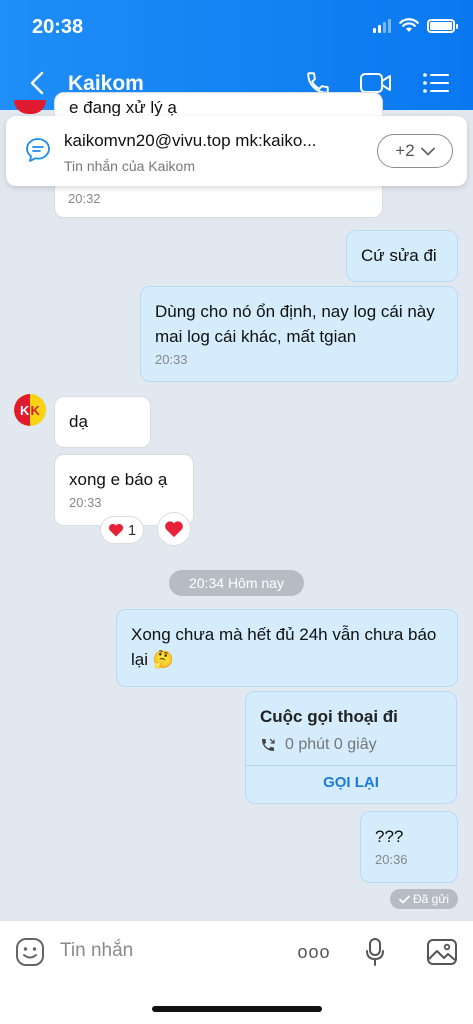 This screenshot has width=473, height=1024. What do you see at coordinates (329, 716) in the screenshot?
I see `call-title: Cuộc gọi thoại đi` at bounding box center [329, 716].